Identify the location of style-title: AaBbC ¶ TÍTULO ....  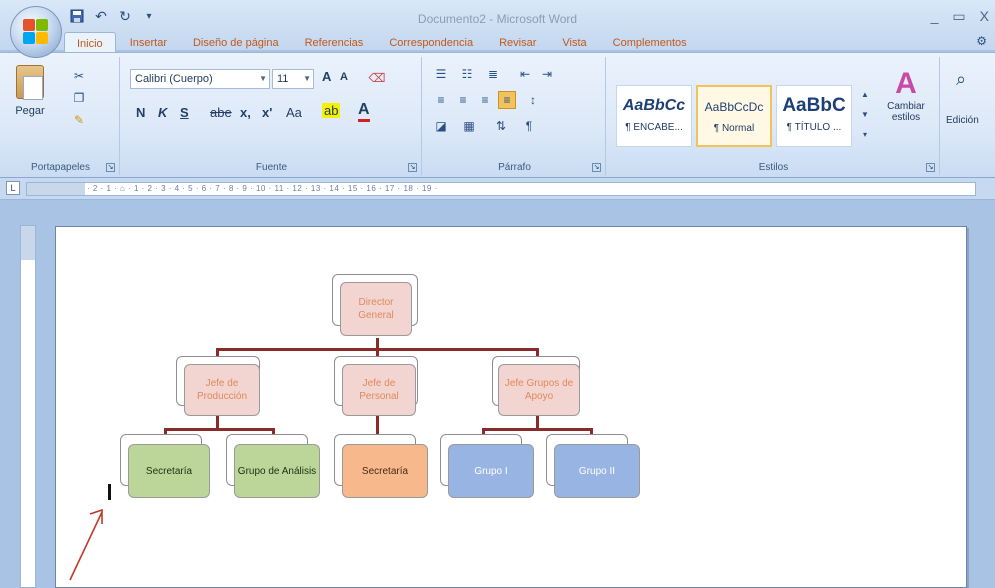
(814, 116).